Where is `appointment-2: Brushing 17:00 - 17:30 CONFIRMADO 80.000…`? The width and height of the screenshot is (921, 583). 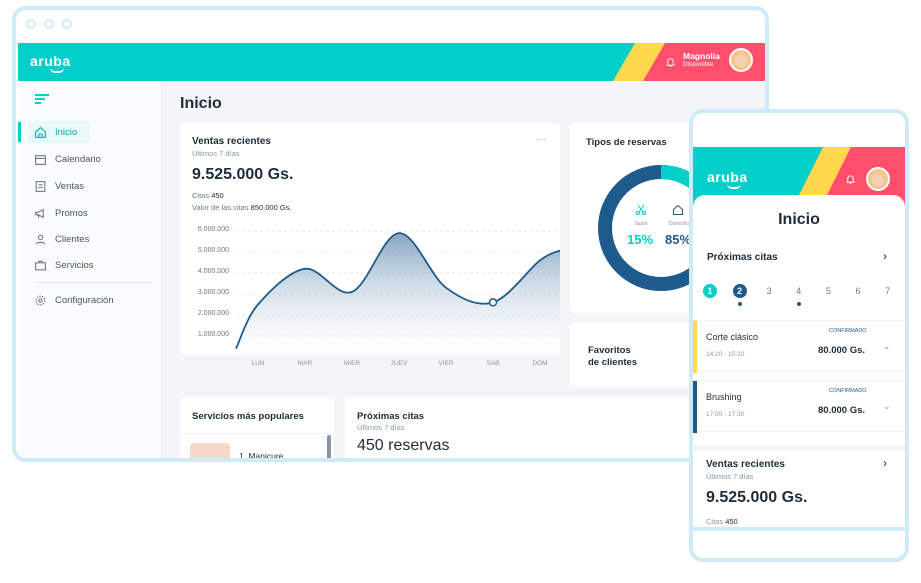
appointment-2: Brushing 17:00 - 17:30 CONFIRMADO 80.000… is located at coordinates (799, 406).